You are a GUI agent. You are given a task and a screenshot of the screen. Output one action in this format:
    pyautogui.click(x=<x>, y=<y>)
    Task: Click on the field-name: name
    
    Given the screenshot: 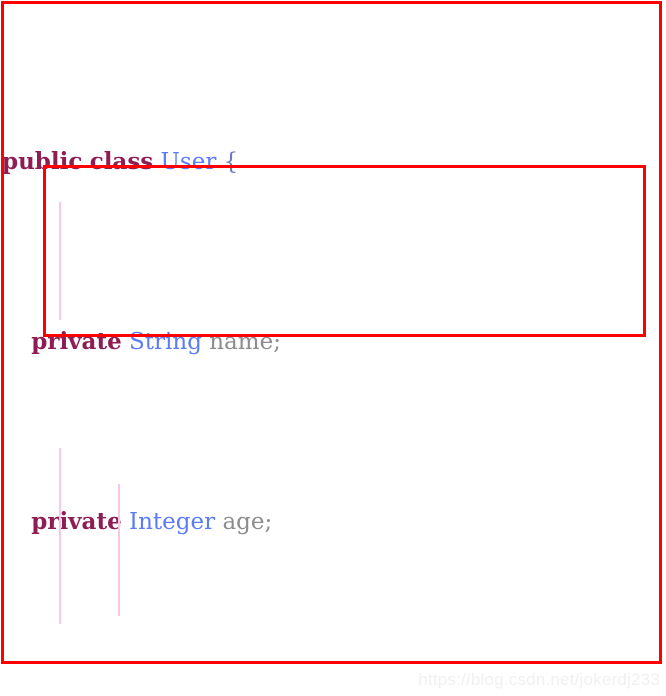 What is the action you would take?
    pyautogui.click(x=241, y=342)
    